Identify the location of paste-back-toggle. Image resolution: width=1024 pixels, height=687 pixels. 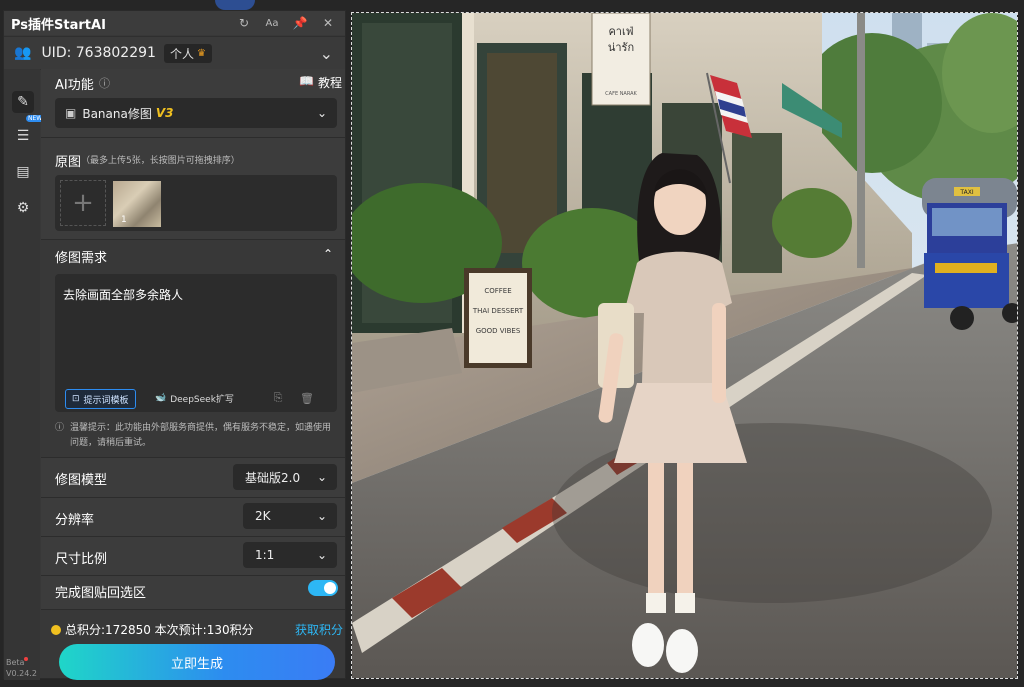
(323, 588).